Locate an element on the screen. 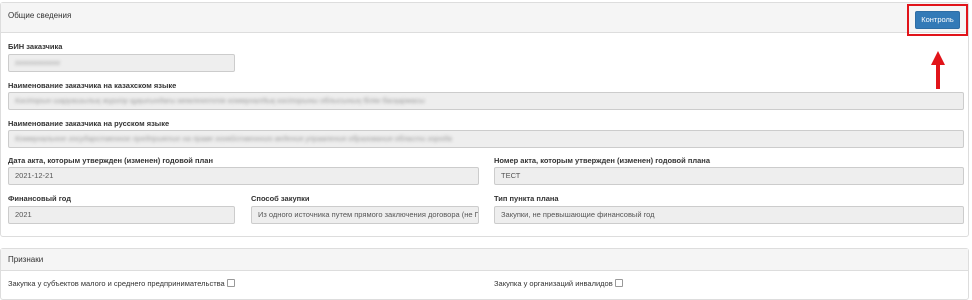 The width and height of the screenshot is (972, 300). bin-field: xxxxxxxxxxxx is located at coordinates (121, 63).